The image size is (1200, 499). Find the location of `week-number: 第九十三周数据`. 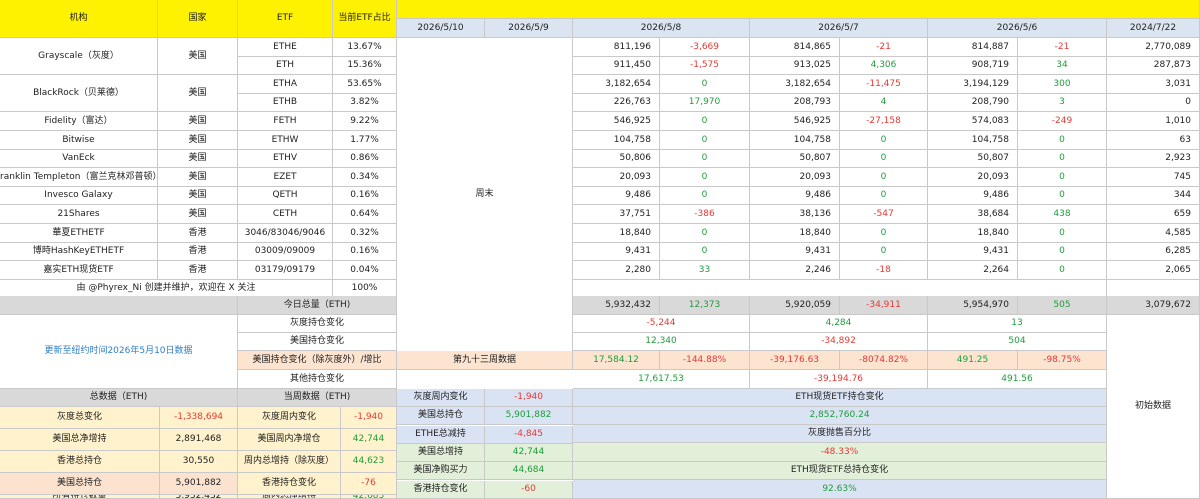

week-number: 第九十三周数据 is located at coordinates (485, 360).